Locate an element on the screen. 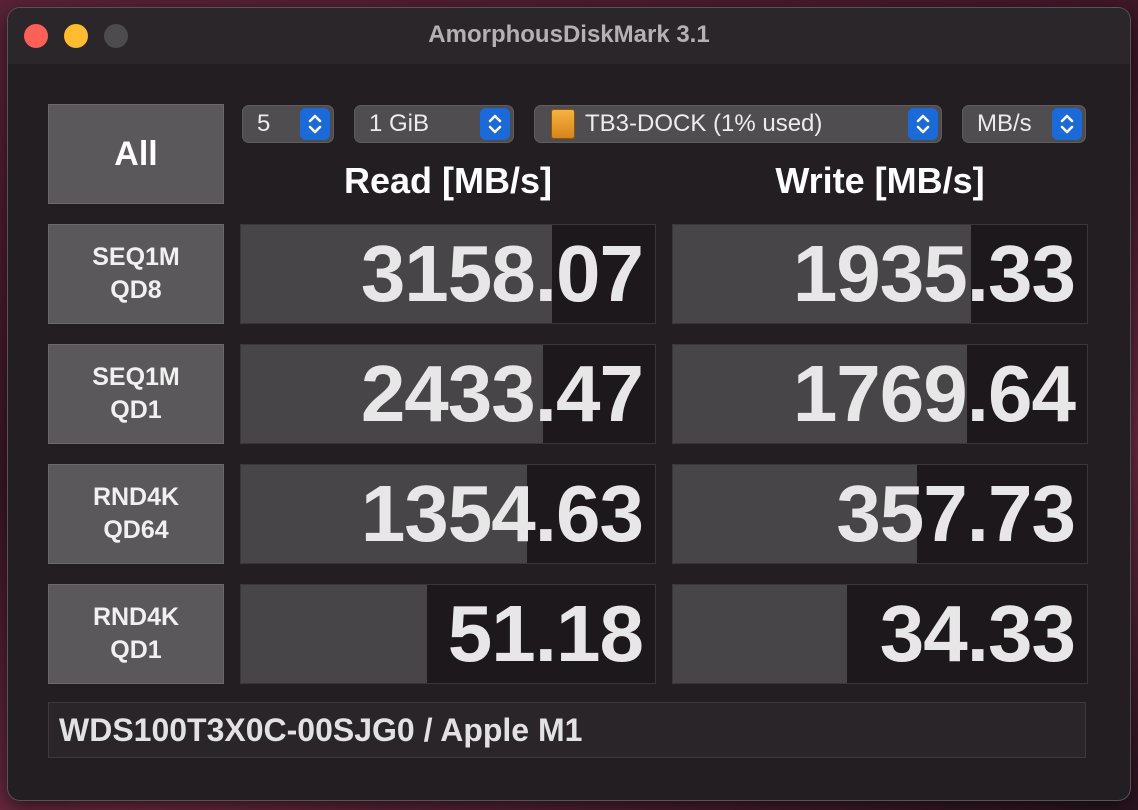 Image resolution: width=1138 pixels, height=810 pixels. window-title: AmorphousDiskMark 3.1 is located at coordinates (569, 34).